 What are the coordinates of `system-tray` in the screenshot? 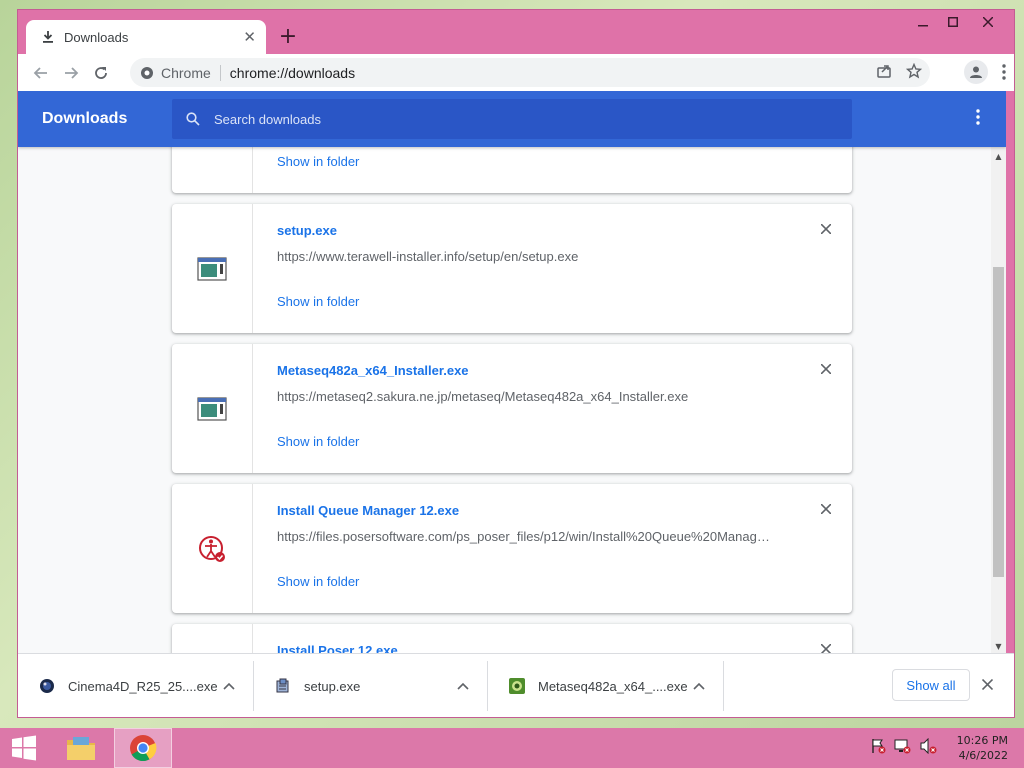 It's located at (904, 746).